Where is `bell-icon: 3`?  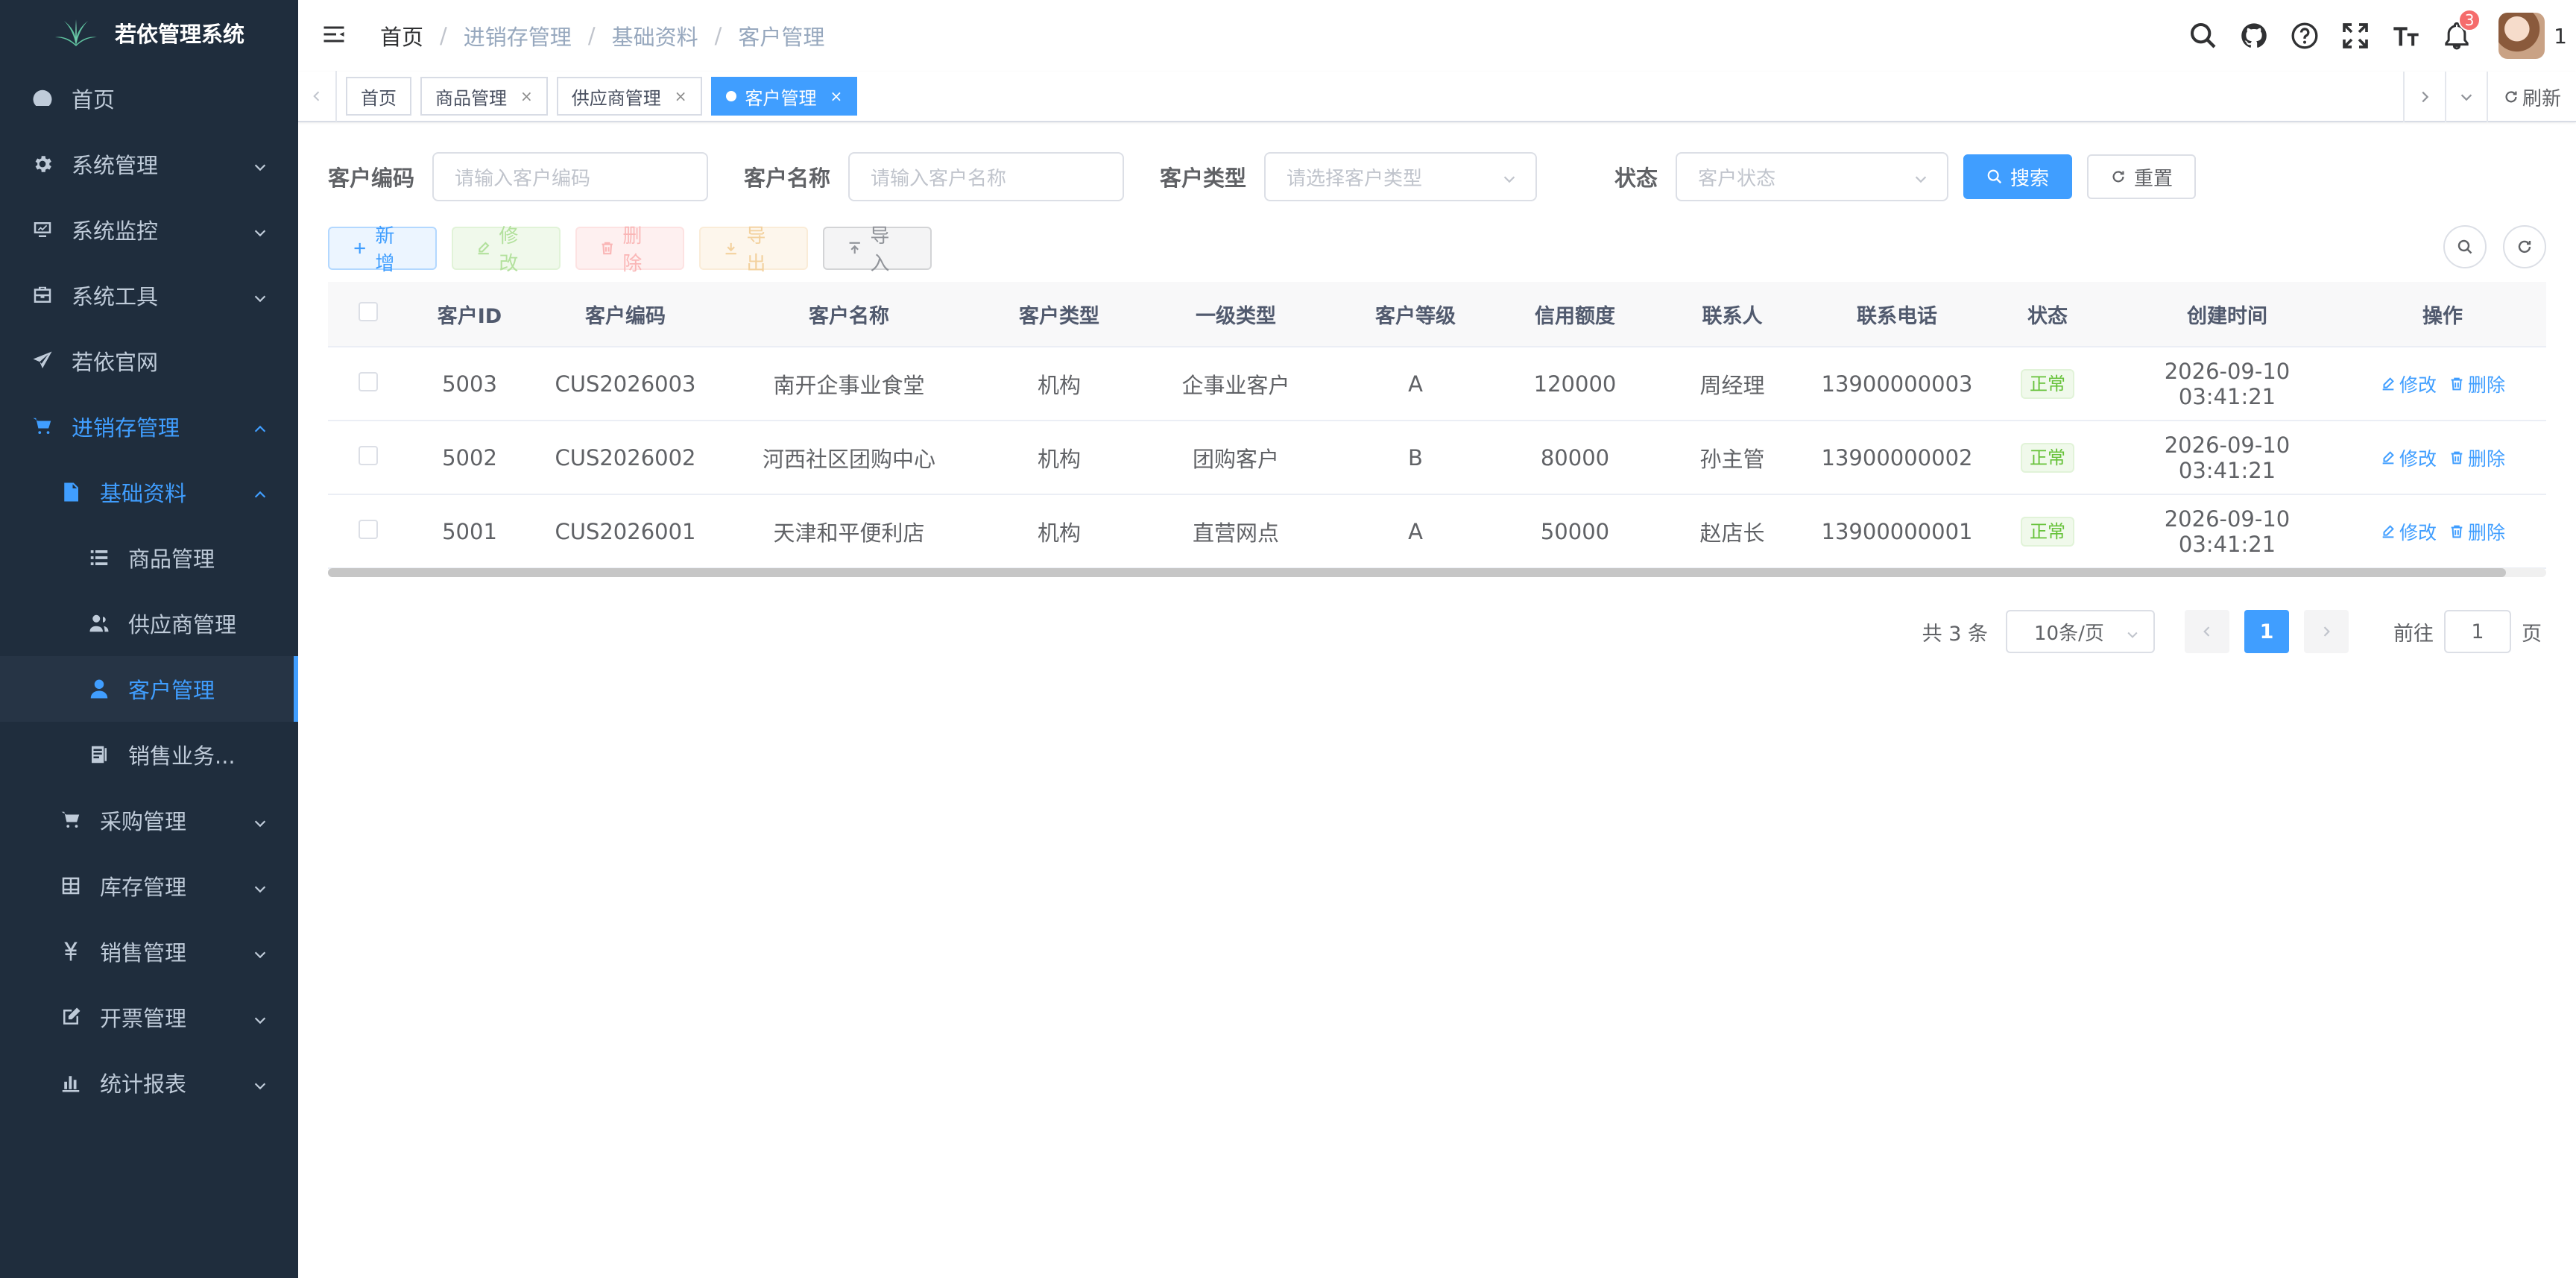 bell-icon: 3 is located at coordinates (2460, 30).